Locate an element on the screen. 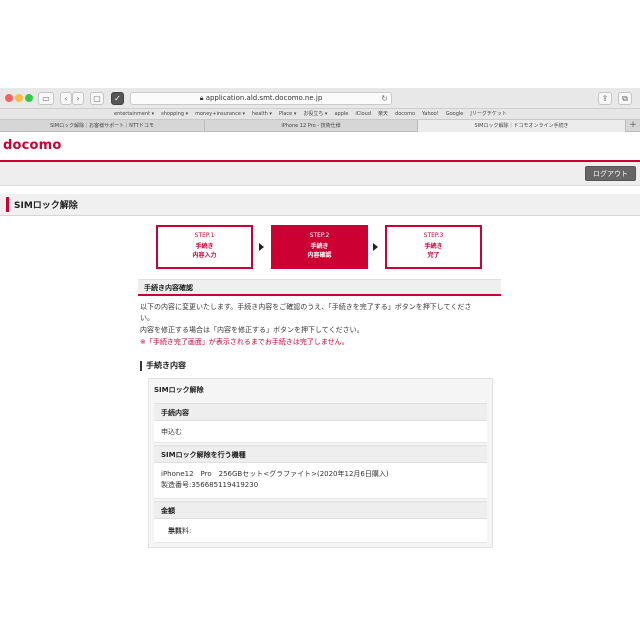 The width and height of the screenshot is (640, 640). procedure-label-row: 手続内容 is located at coordinates (320, 412).